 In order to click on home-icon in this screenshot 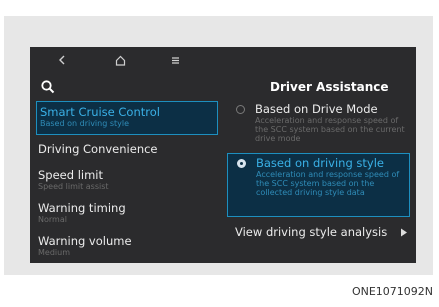, I will do `click(120, 60)`.